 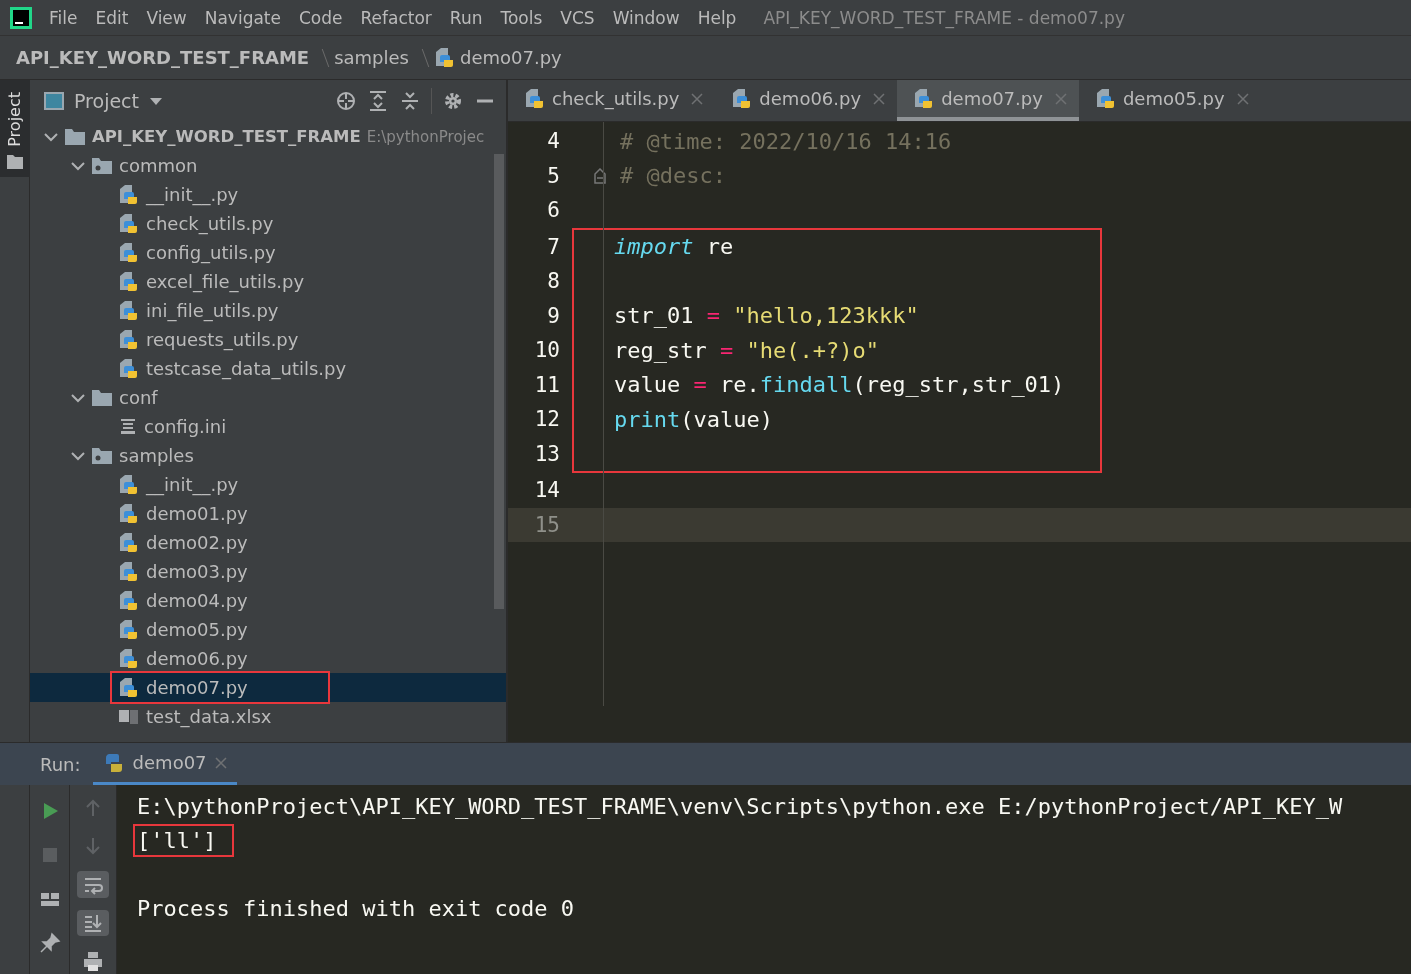 I want to click on tree-item-label: demo02.py, so click(x=197, y=542).